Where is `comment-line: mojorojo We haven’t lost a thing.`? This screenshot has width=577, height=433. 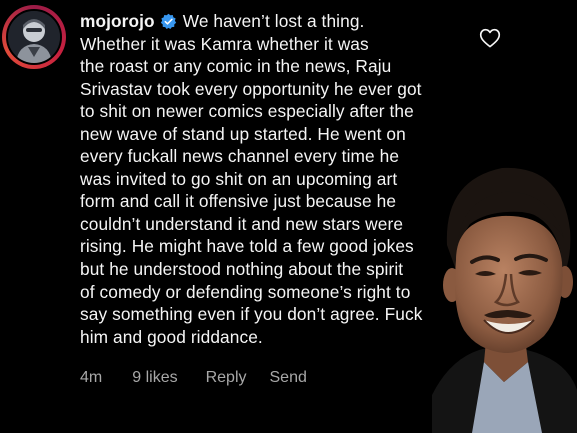
comment-line: mojorojo We haven’t lost a thing. is located at coordinates (270, 21).